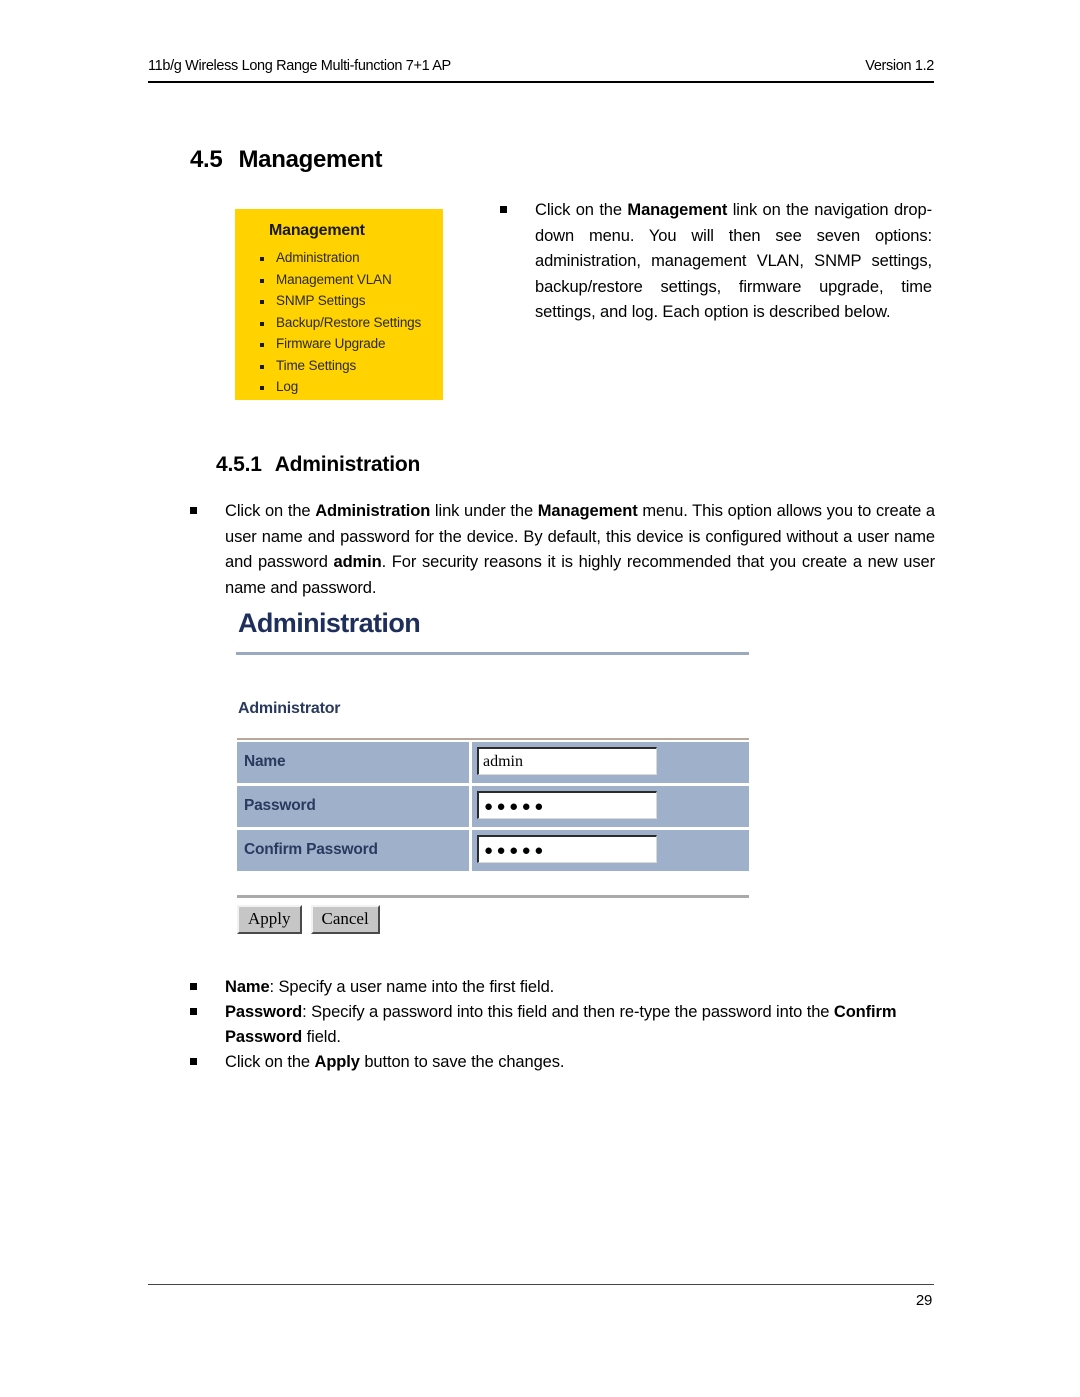  What do you see at coordinates (337, 1062) in the screenshot?
I see `bullet-apply-term: Apply` at bounding box center [337, 1062].